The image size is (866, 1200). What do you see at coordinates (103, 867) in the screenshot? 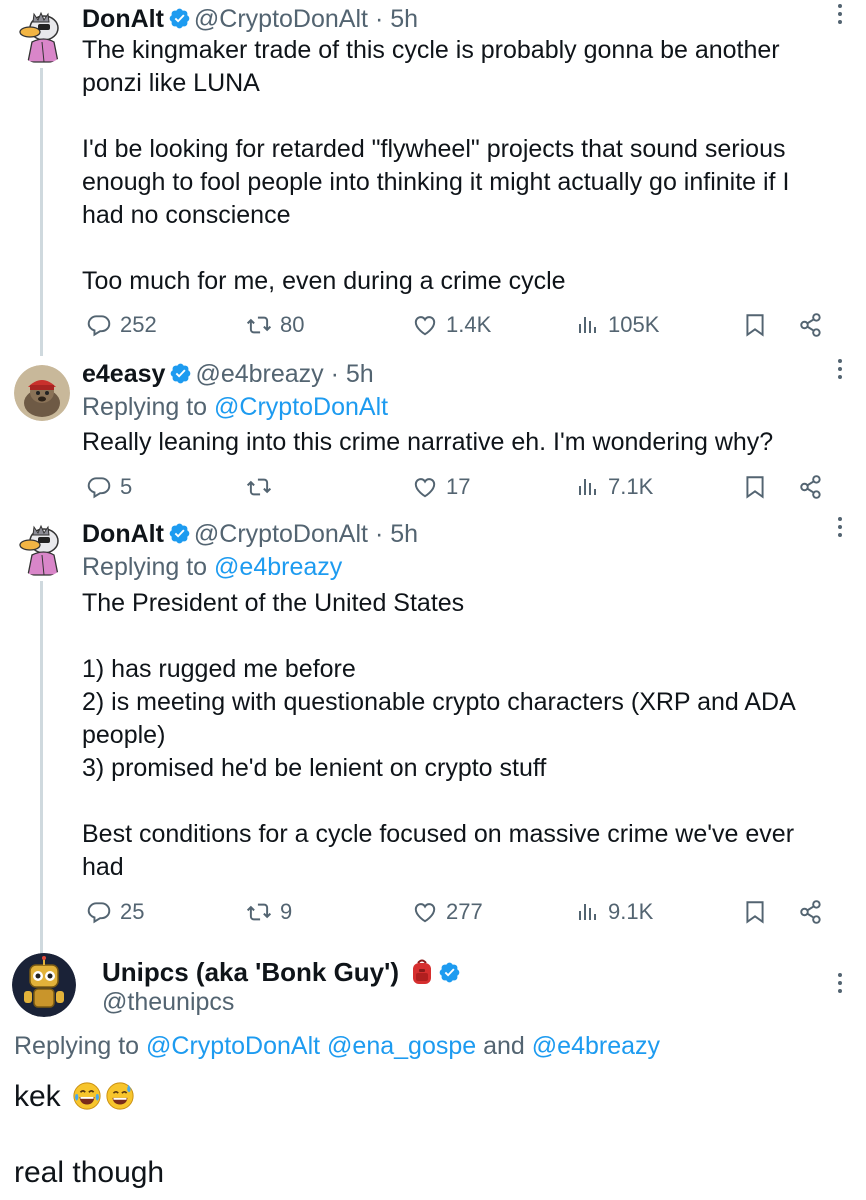
I see `tweet-line: had` at bounding box center [103, 867].